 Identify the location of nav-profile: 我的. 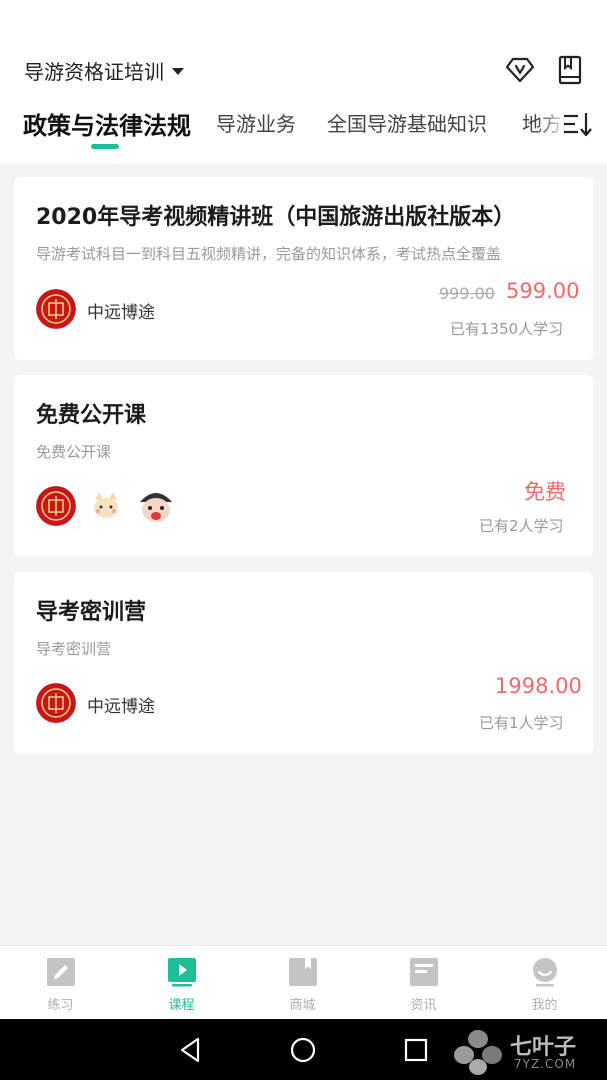
(544, 983).